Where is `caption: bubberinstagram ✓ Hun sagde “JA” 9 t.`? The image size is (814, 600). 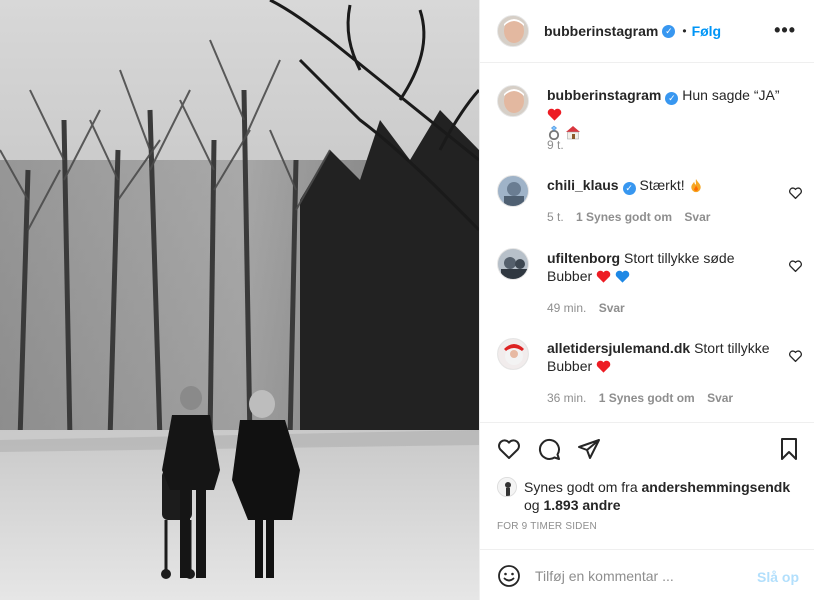 caption: bubberinstagram ✓ Hun sagde “JA” 9 t. is located at coordinates (649, 125).